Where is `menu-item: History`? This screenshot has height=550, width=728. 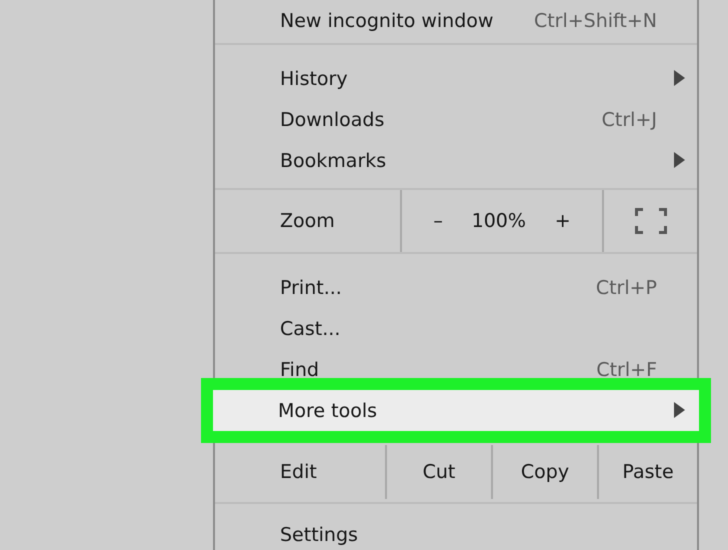 menu-item: History is located at coordinates (456, 78).